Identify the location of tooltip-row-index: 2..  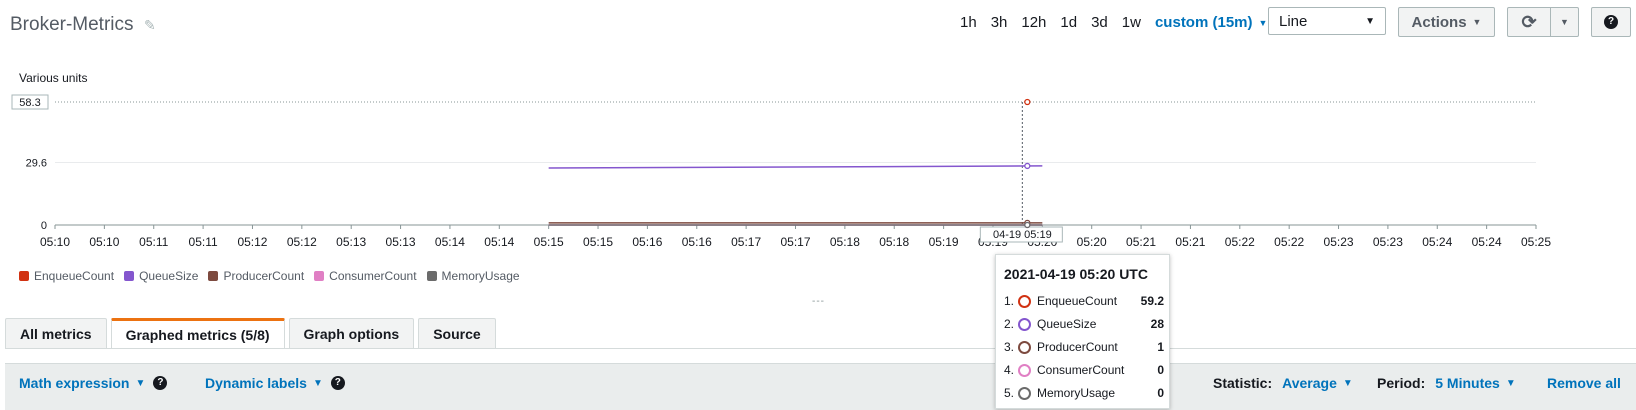
(1009, 324).